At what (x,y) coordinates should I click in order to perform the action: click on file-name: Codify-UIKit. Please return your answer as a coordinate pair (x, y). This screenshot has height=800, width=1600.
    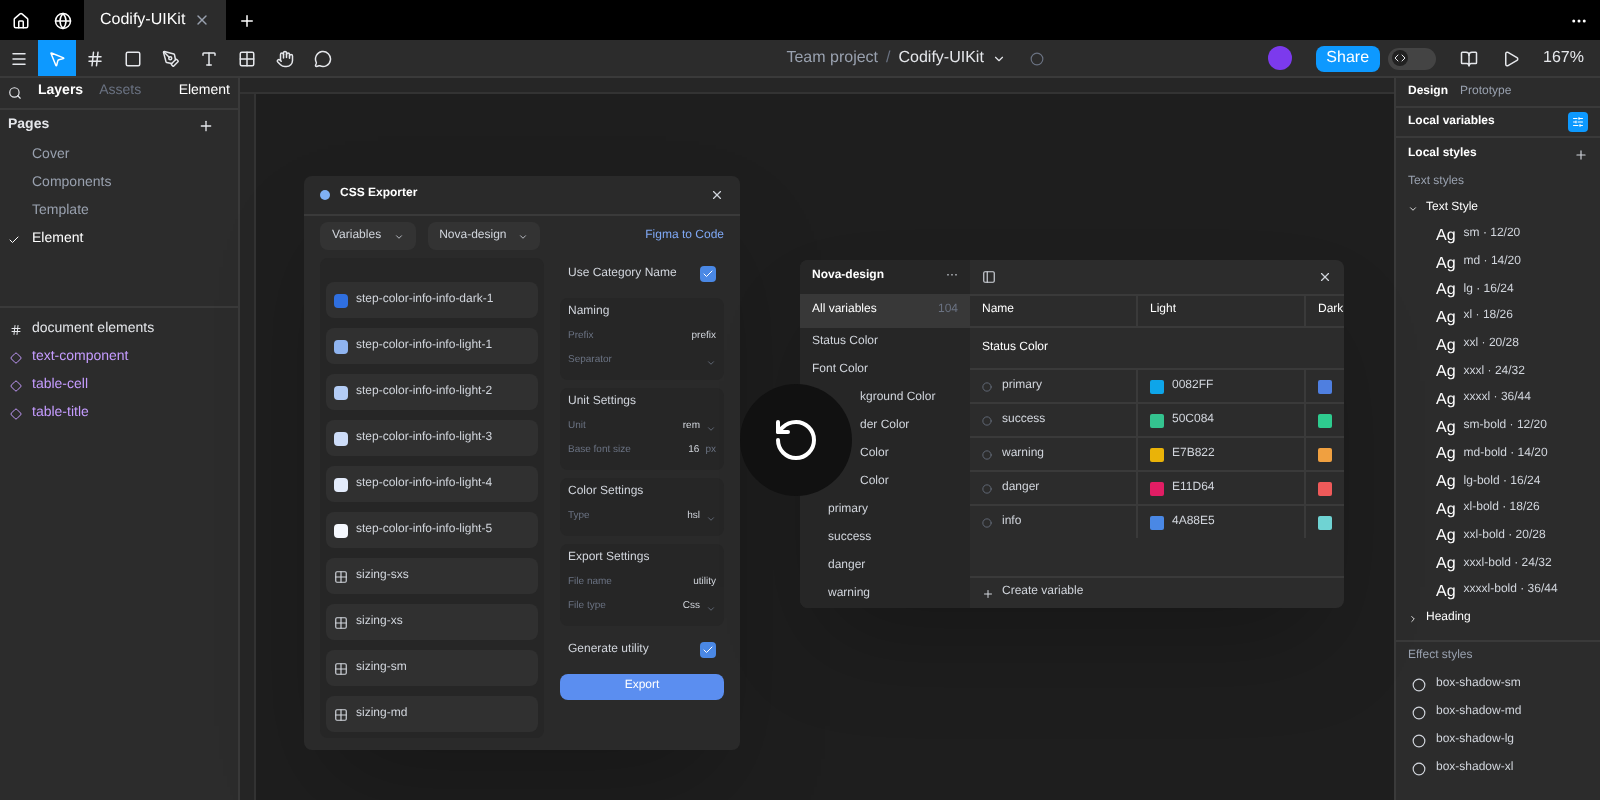
    Looking at the image, I should click on (941, 58).